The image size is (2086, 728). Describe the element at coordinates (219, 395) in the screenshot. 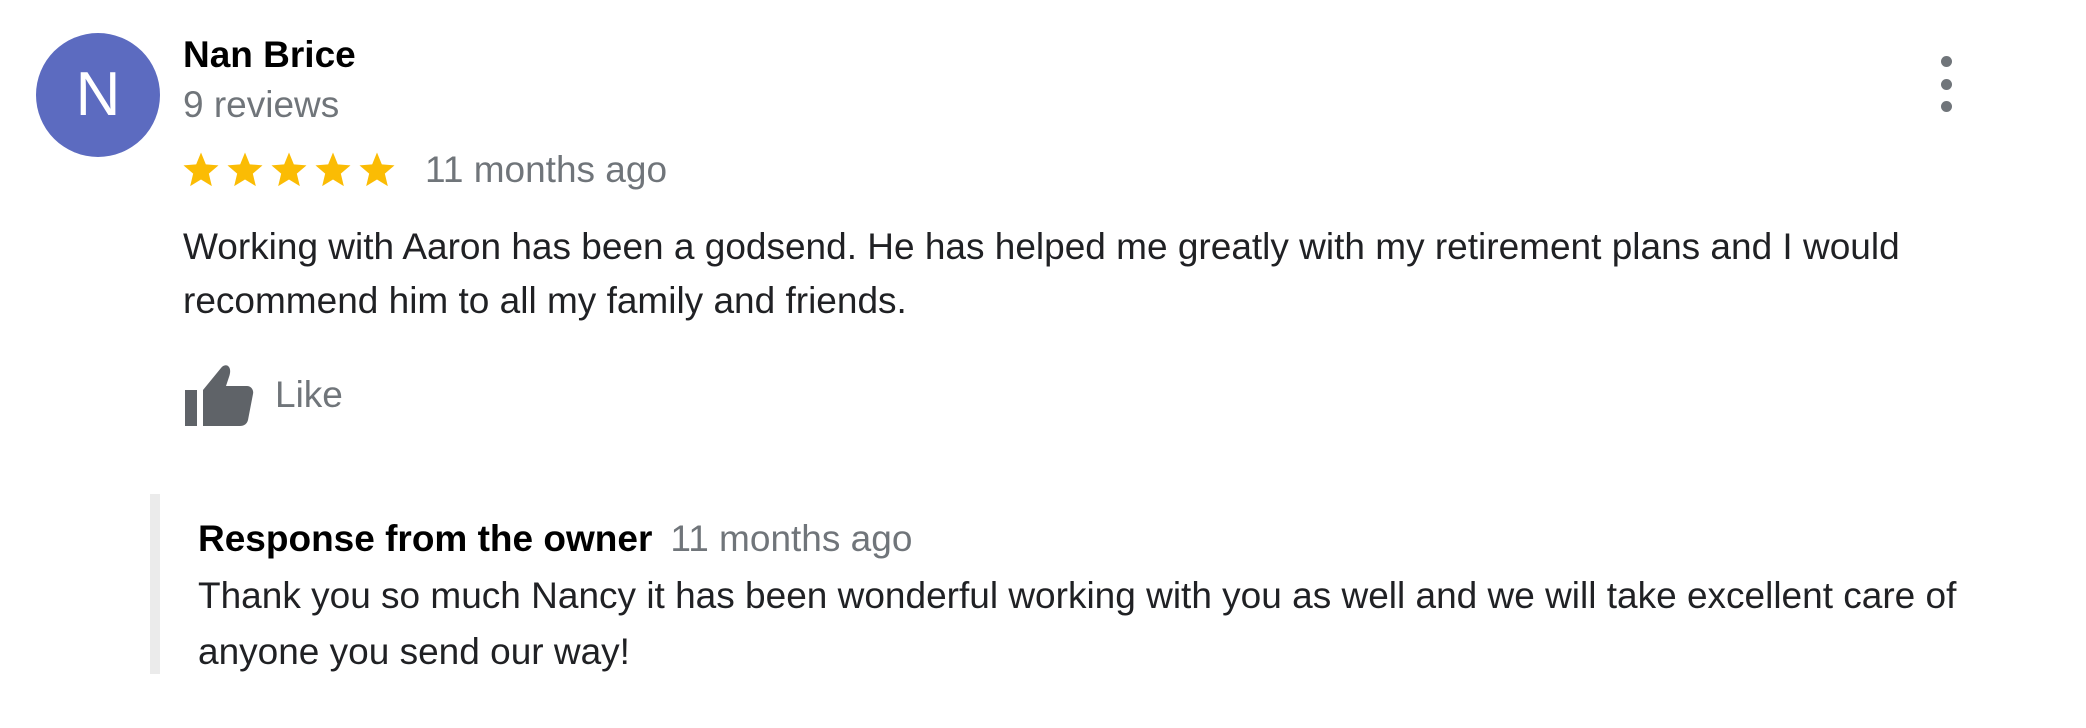

I see `thumbs-up-icon` at that location.